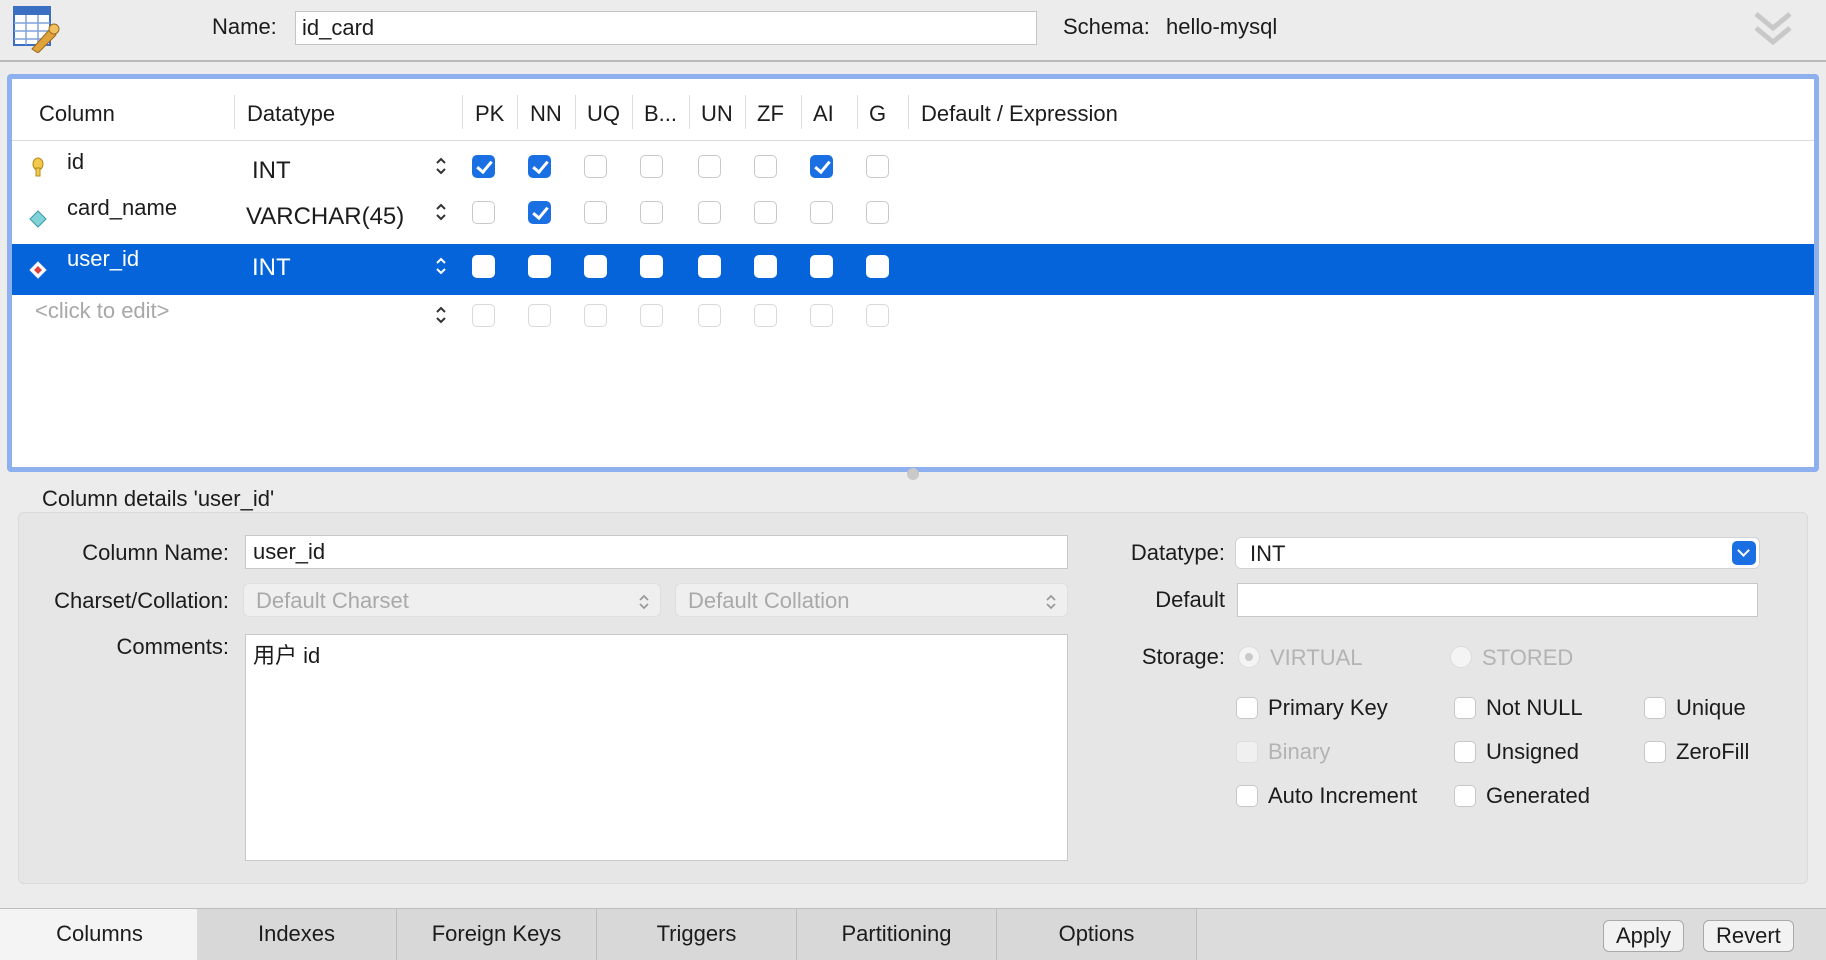 This screenshot has width=1826, height=960. I want to click on header-uq: UQ, so click(603, 114).